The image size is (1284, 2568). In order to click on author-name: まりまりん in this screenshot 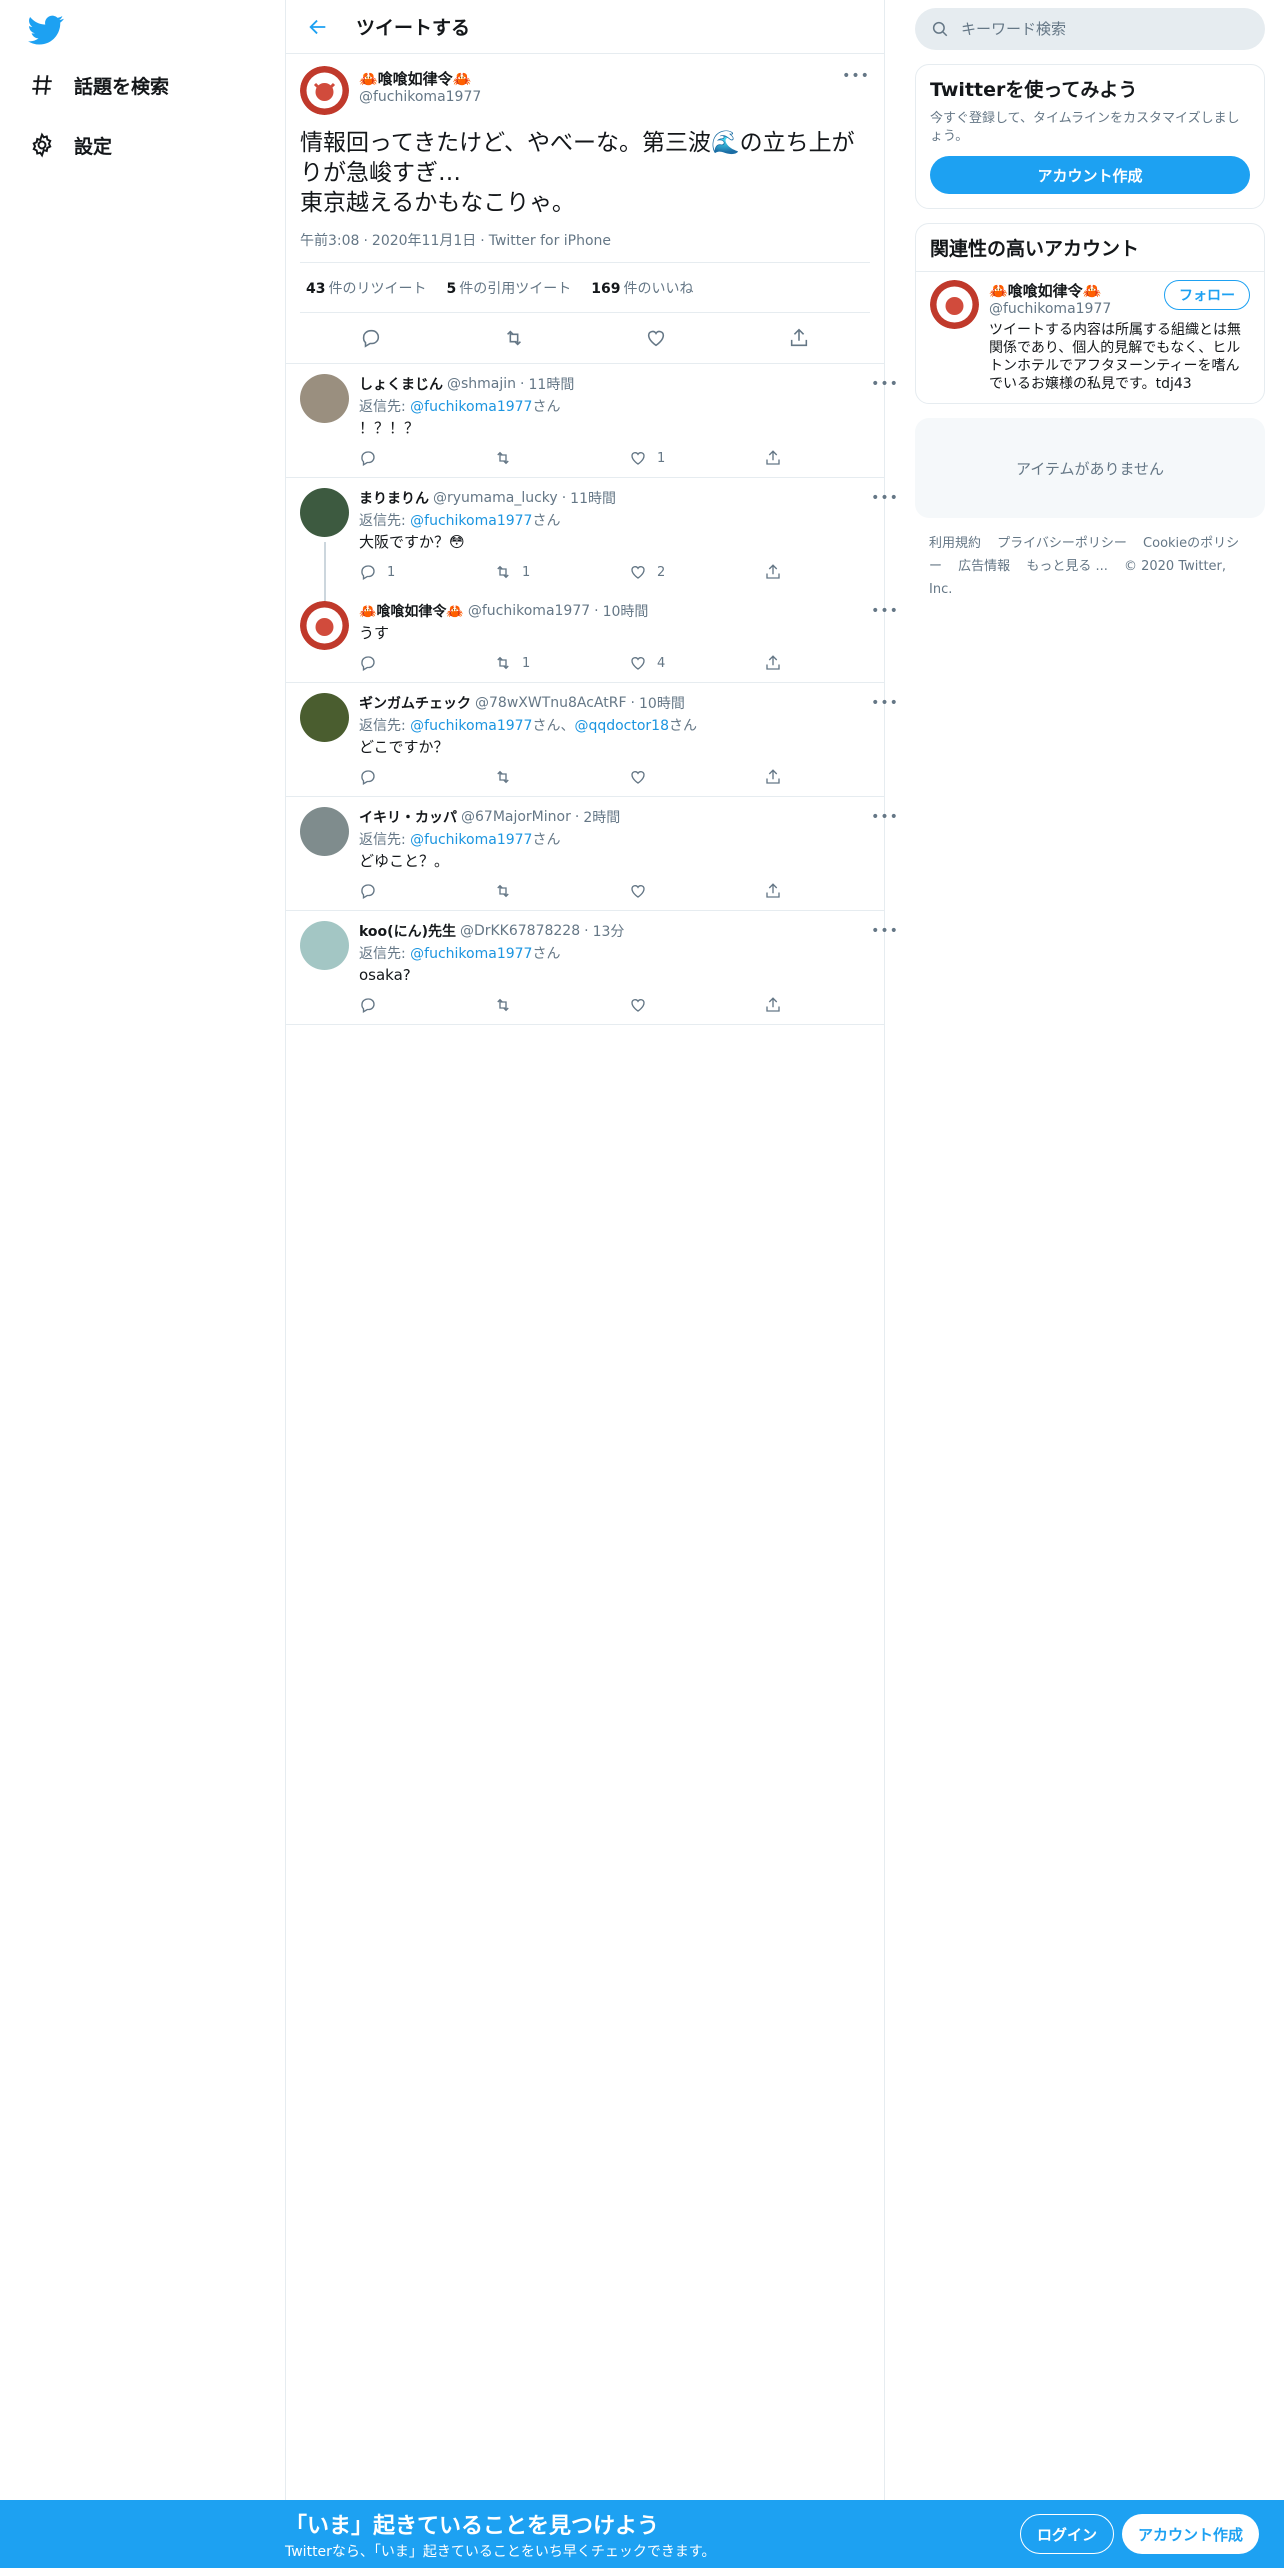, I will do `click(394, 498)`.